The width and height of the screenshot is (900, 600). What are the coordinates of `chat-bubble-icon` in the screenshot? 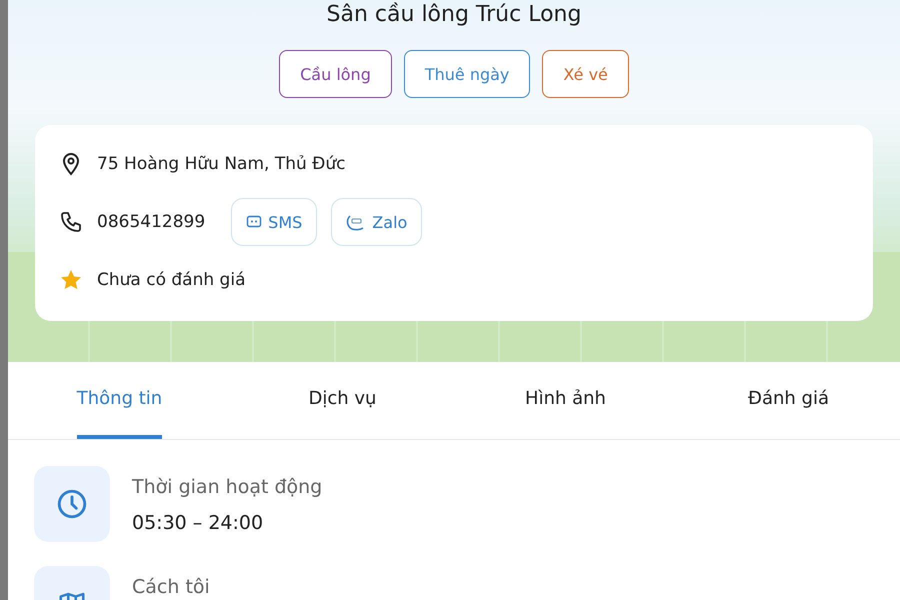 It's located at (254, 222).